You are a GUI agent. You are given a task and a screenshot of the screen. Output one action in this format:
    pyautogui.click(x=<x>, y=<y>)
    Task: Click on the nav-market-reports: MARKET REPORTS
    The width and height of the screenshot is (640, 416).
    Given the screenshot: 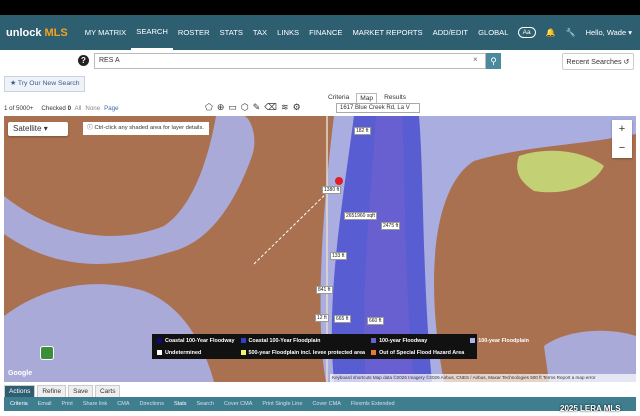 What is the action you would take?
    pyautogui.click(x=387, y=32)
    